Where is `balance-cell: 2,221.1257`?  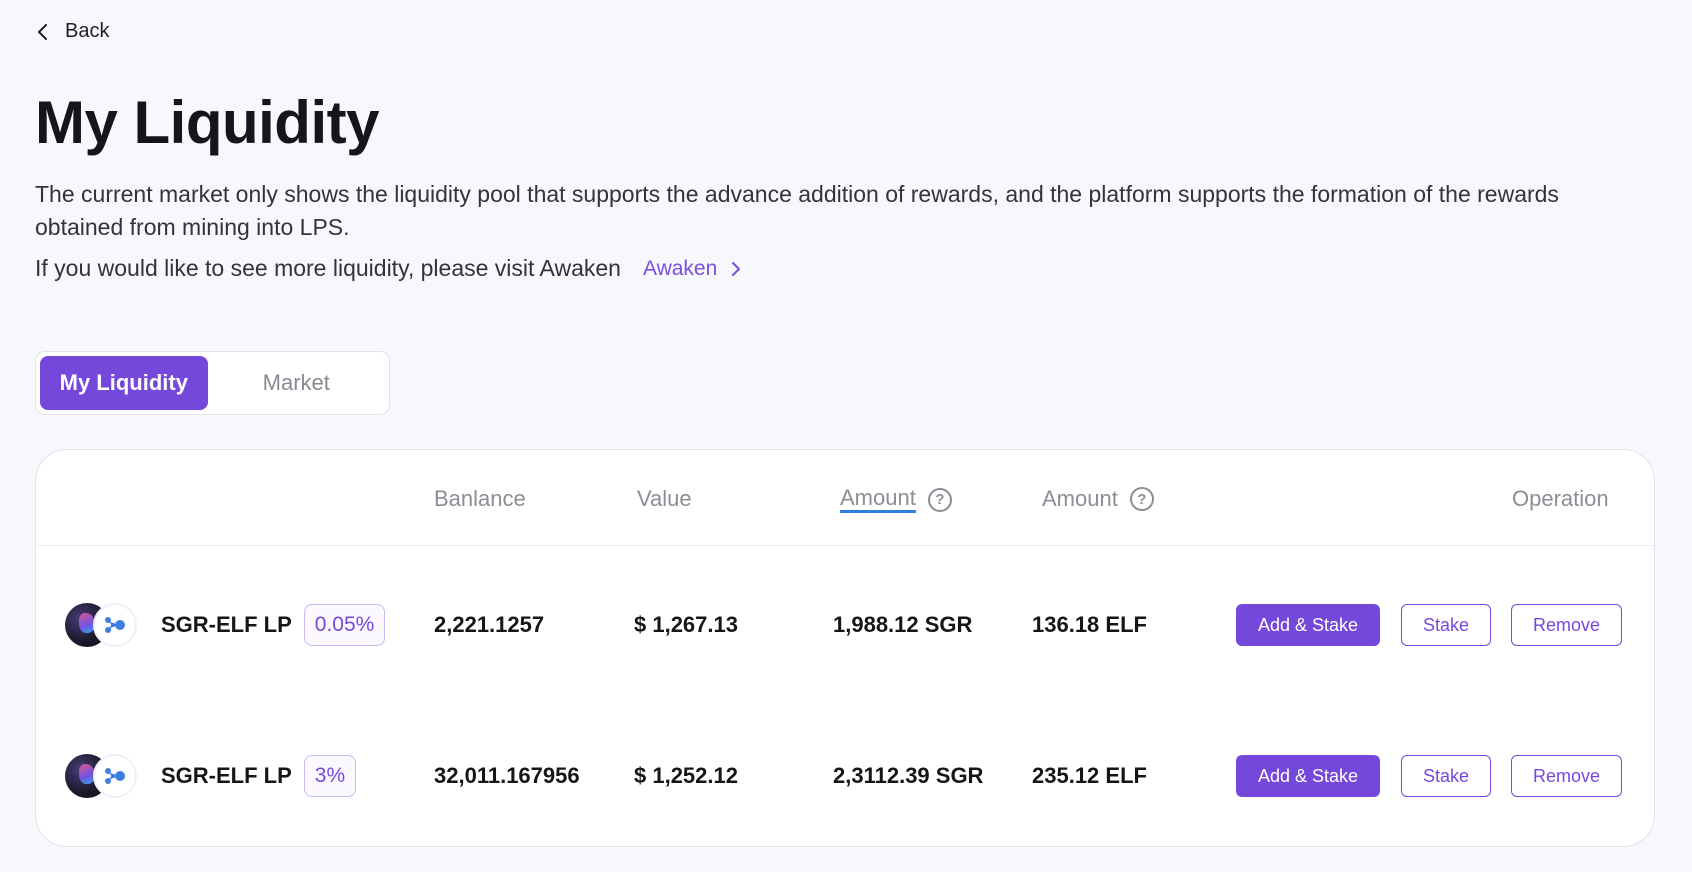 balance-cell: 2,221.1257 is located at coordinates (489, 624).